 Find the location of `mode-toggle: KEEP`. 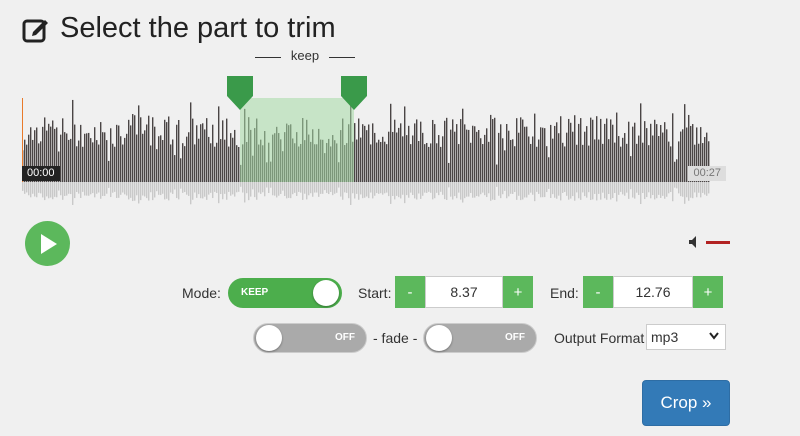

mode-toggle: KEEP is located at coordinates (285, 293).